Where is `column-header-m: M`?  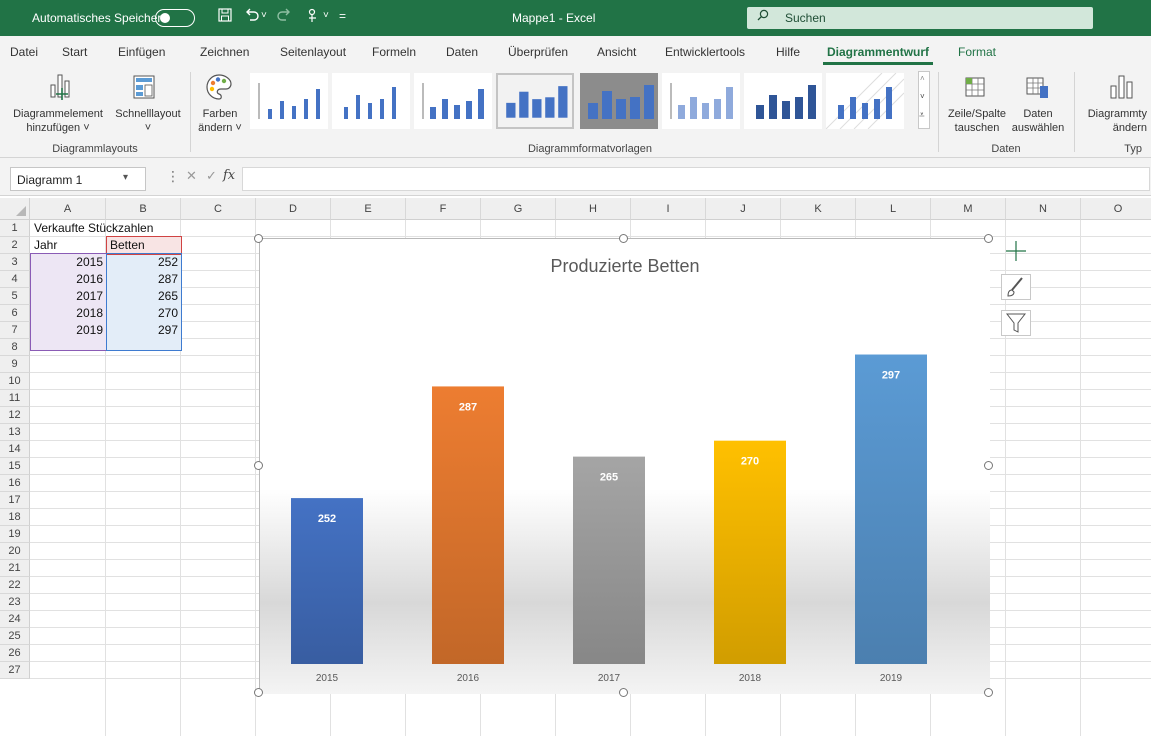
column-header-m: M is located at coordinates (968, 209).